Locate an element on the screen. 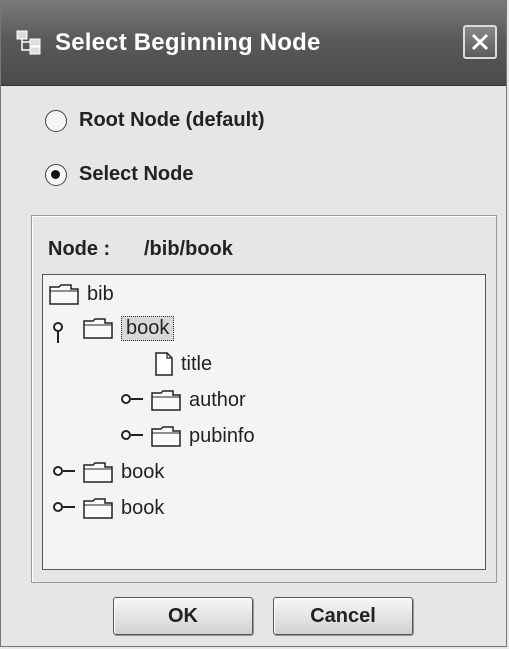  title-bar: Select Beginning Node is located at coordinates (253, 43).